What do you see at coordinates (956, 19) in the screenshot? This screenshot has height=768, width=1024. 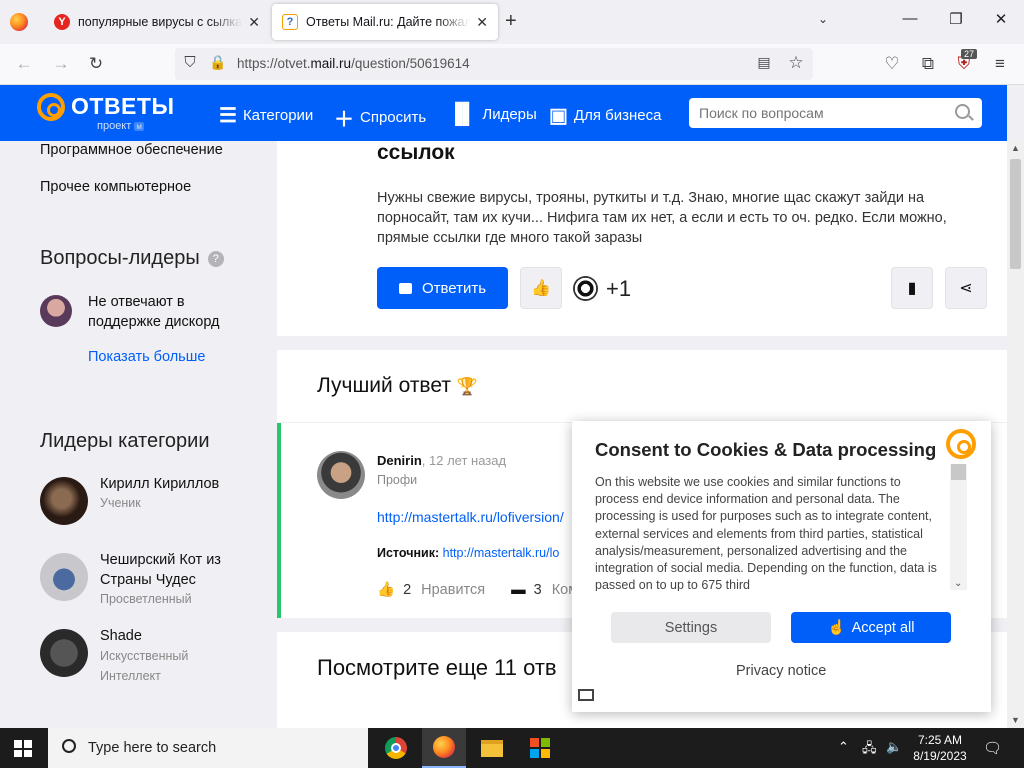 I see `restore-icon: ❐` at bounding box center [956, 19].